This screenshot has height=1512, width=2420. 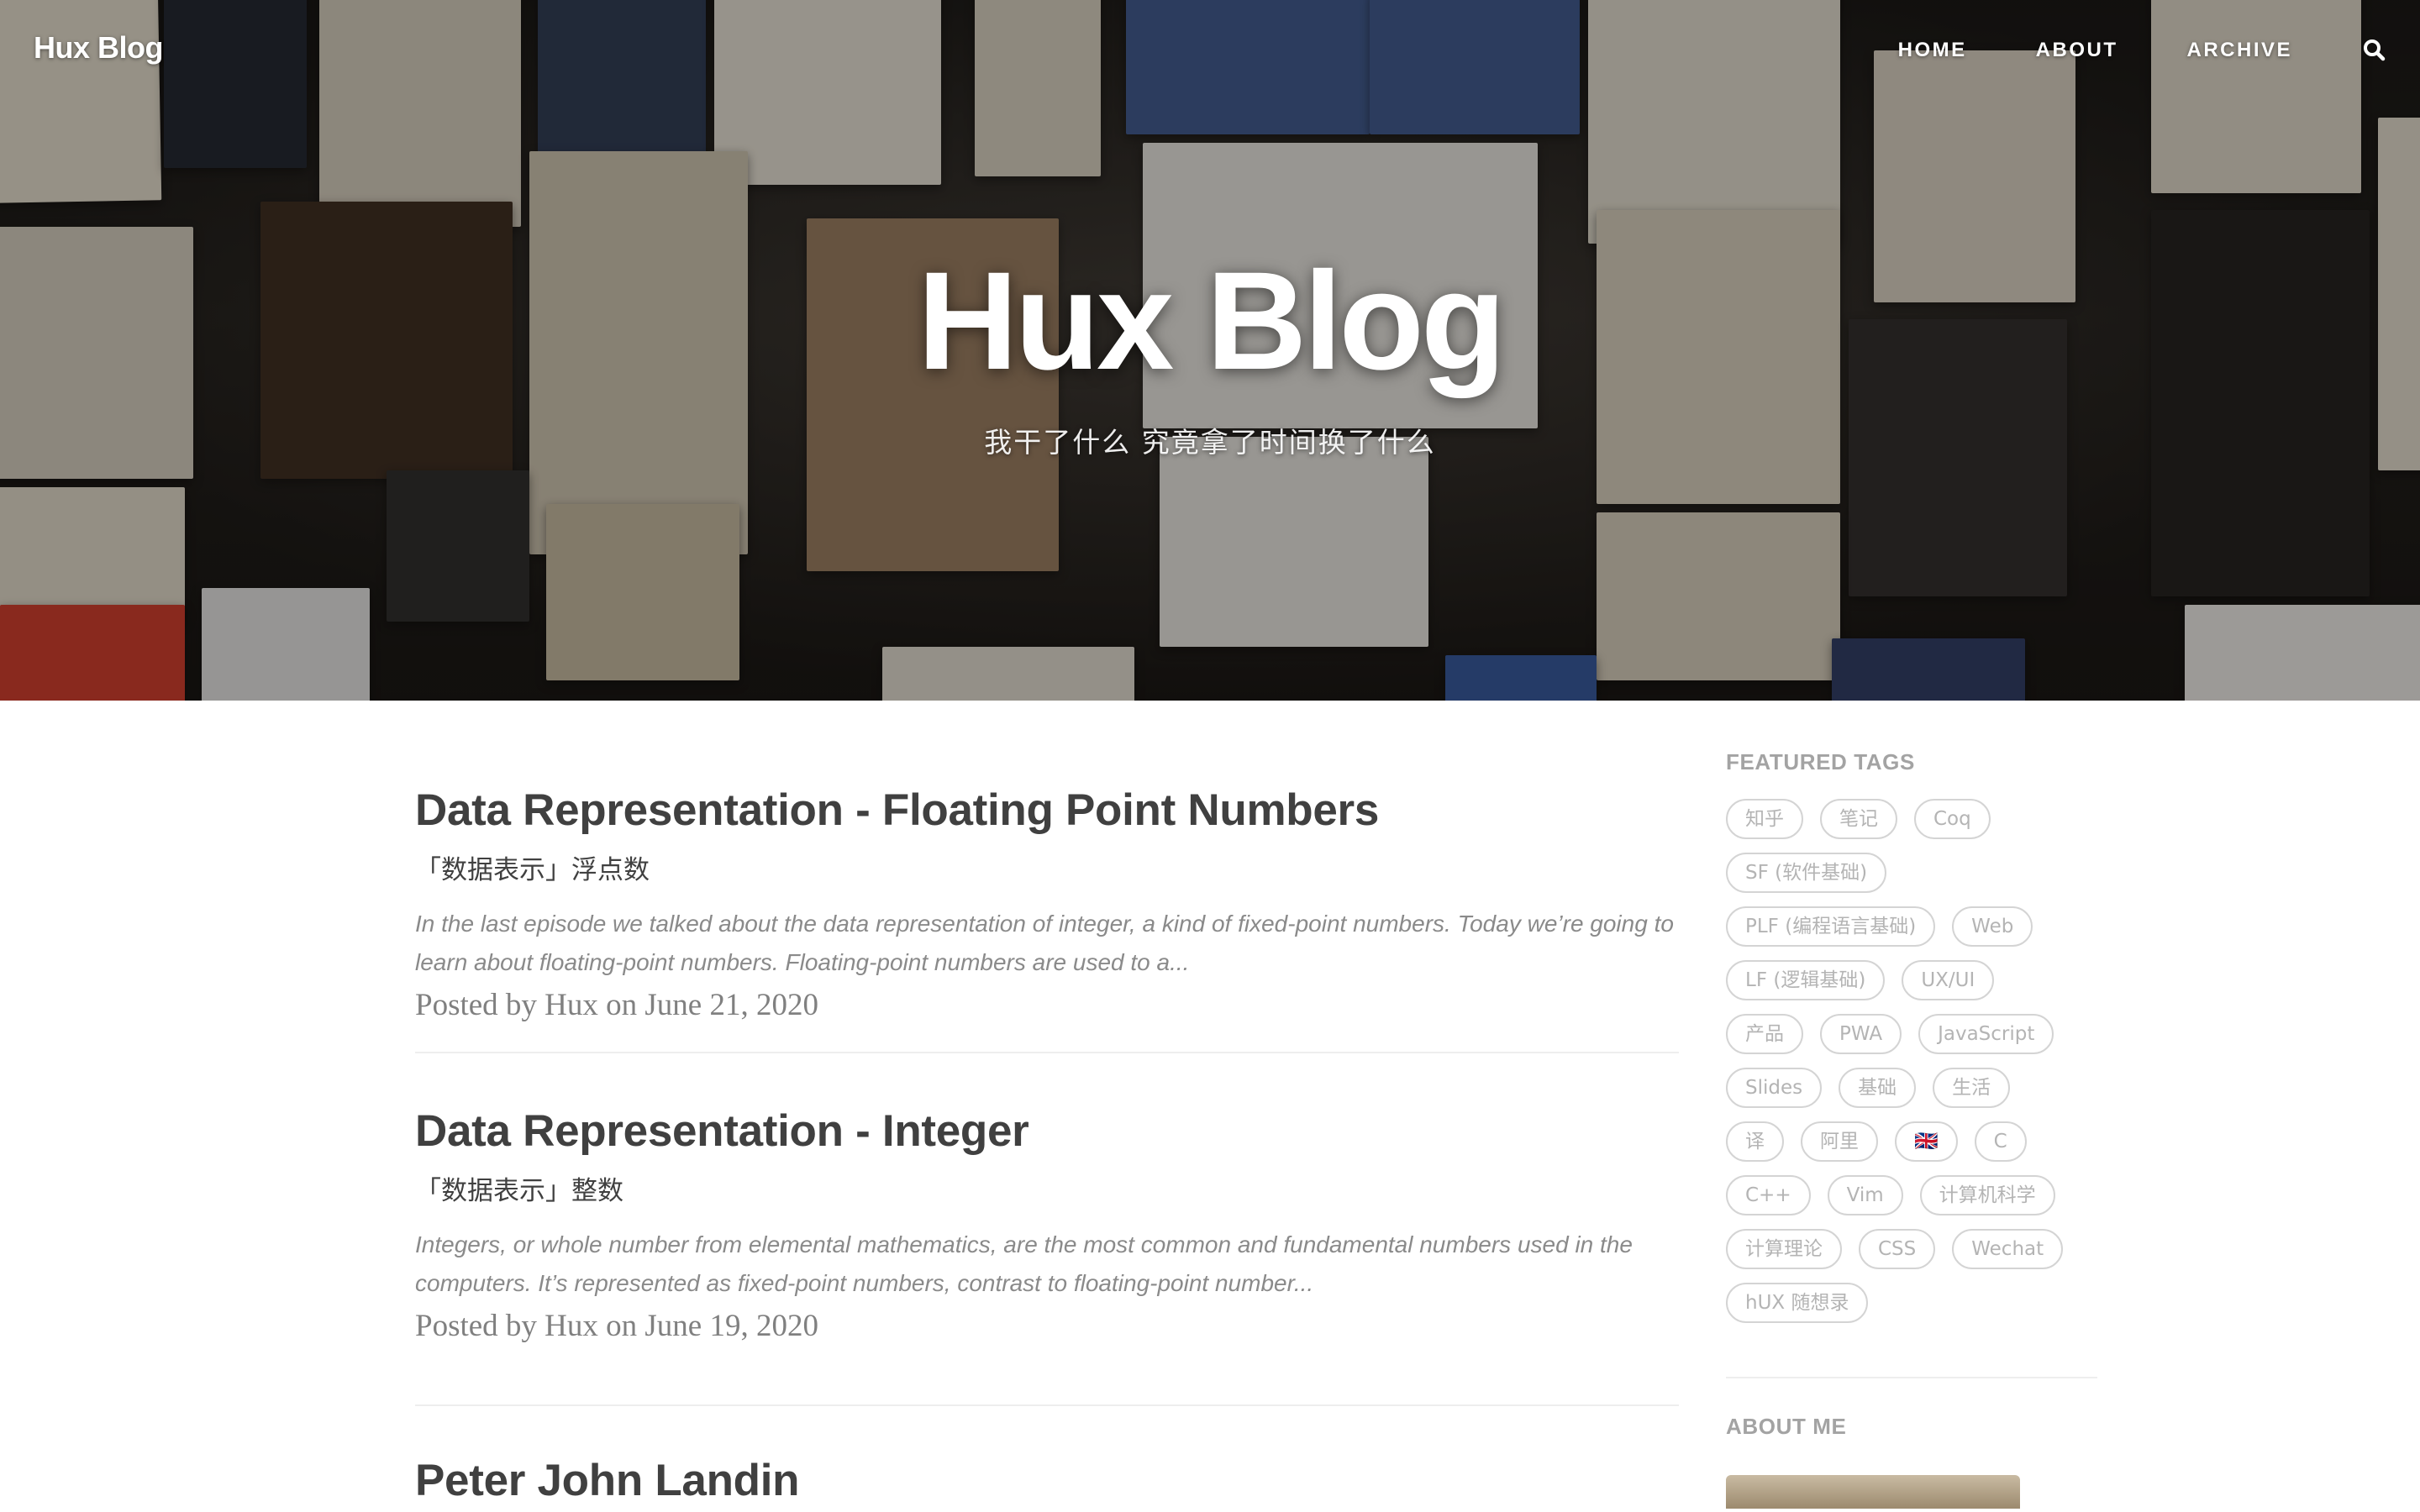 What do you see at coordinates (1210, 50) in the screenshot?
I see `top-navbar: Hux Blog HOME ABOUT ARCHIVE` at bounding box center [1210, 50].